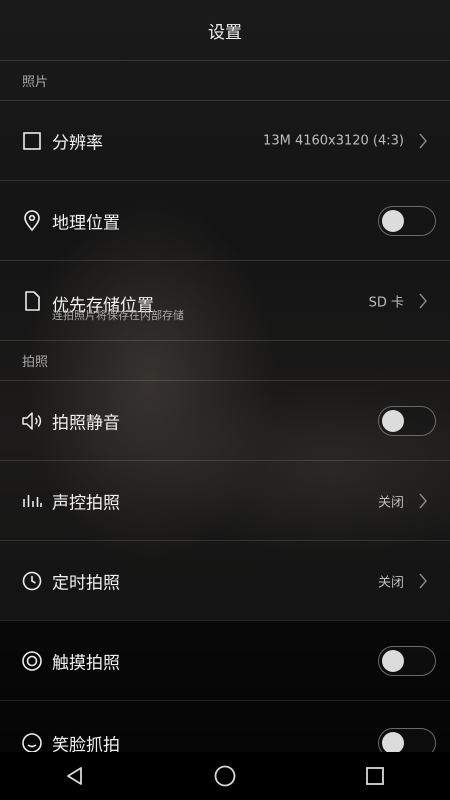 The width and height of the screenshot is (450, 800). What do you see at coordinates (407, 740) in the screenshot?
I see `smile-toggle` at bounding box center [407, 740].